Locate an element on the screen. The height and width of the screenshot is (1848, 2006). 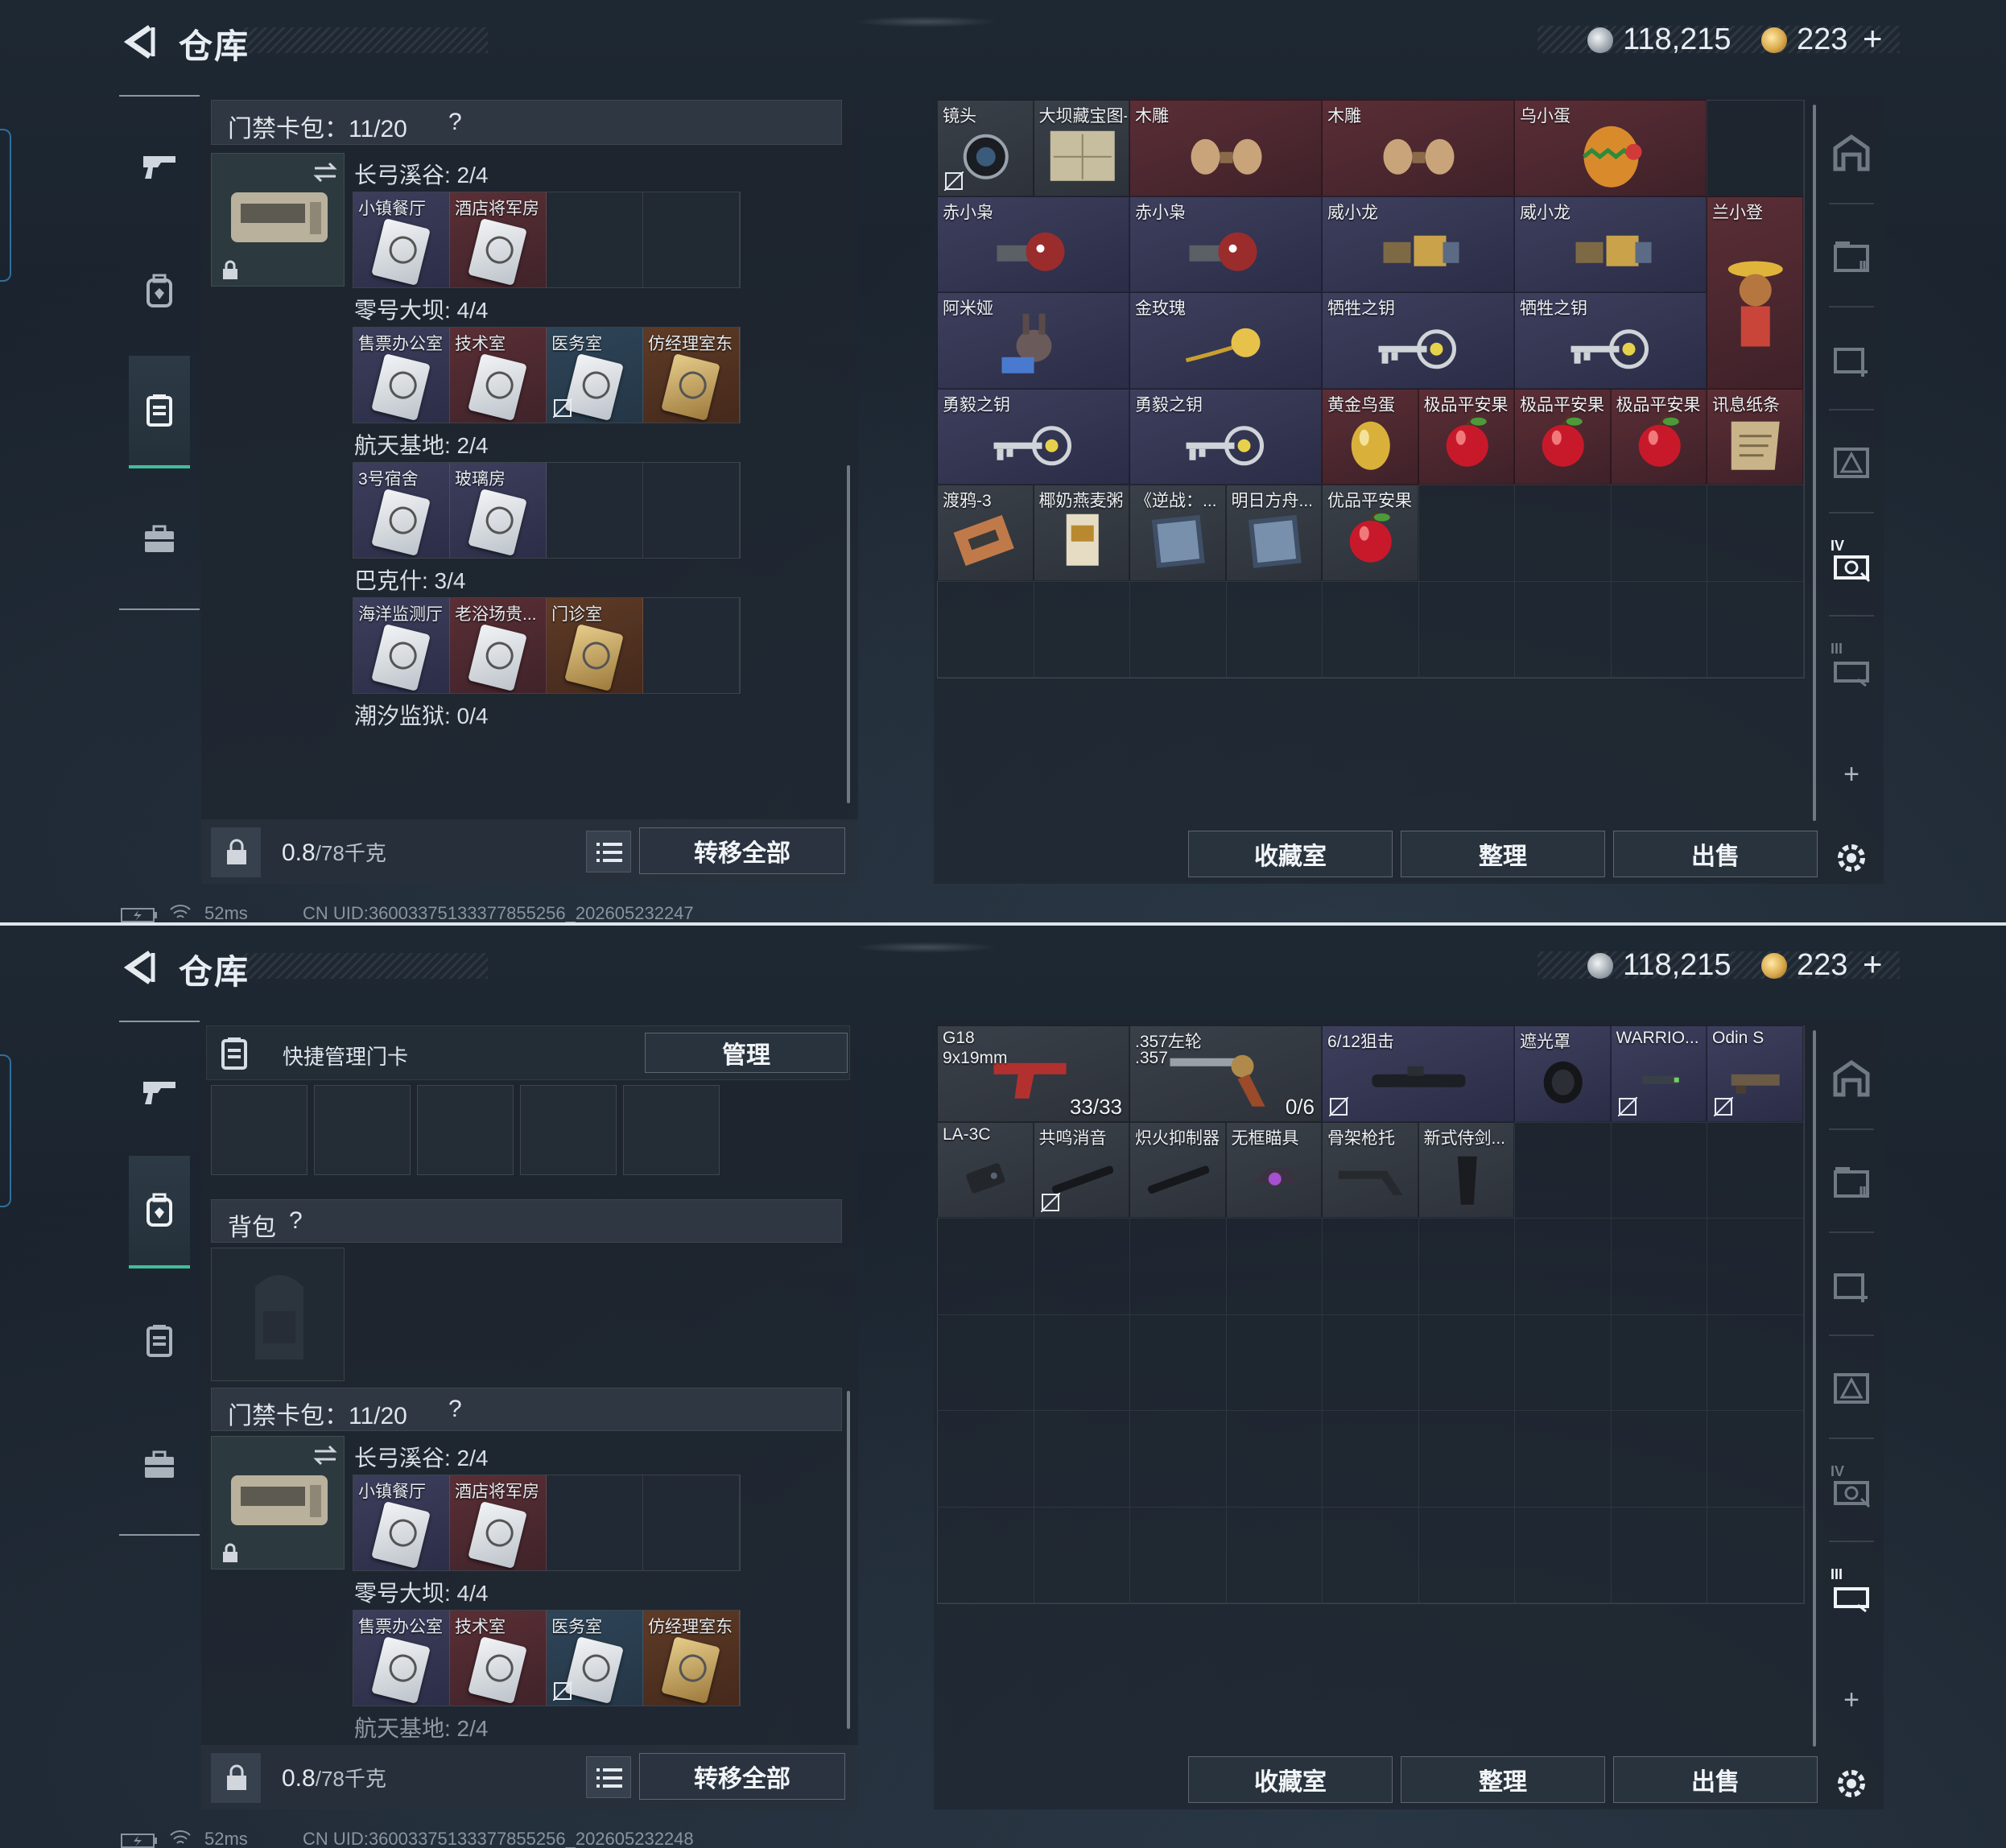
storage-item: 共鸣消音 is located at coordinates (1081, 1169).